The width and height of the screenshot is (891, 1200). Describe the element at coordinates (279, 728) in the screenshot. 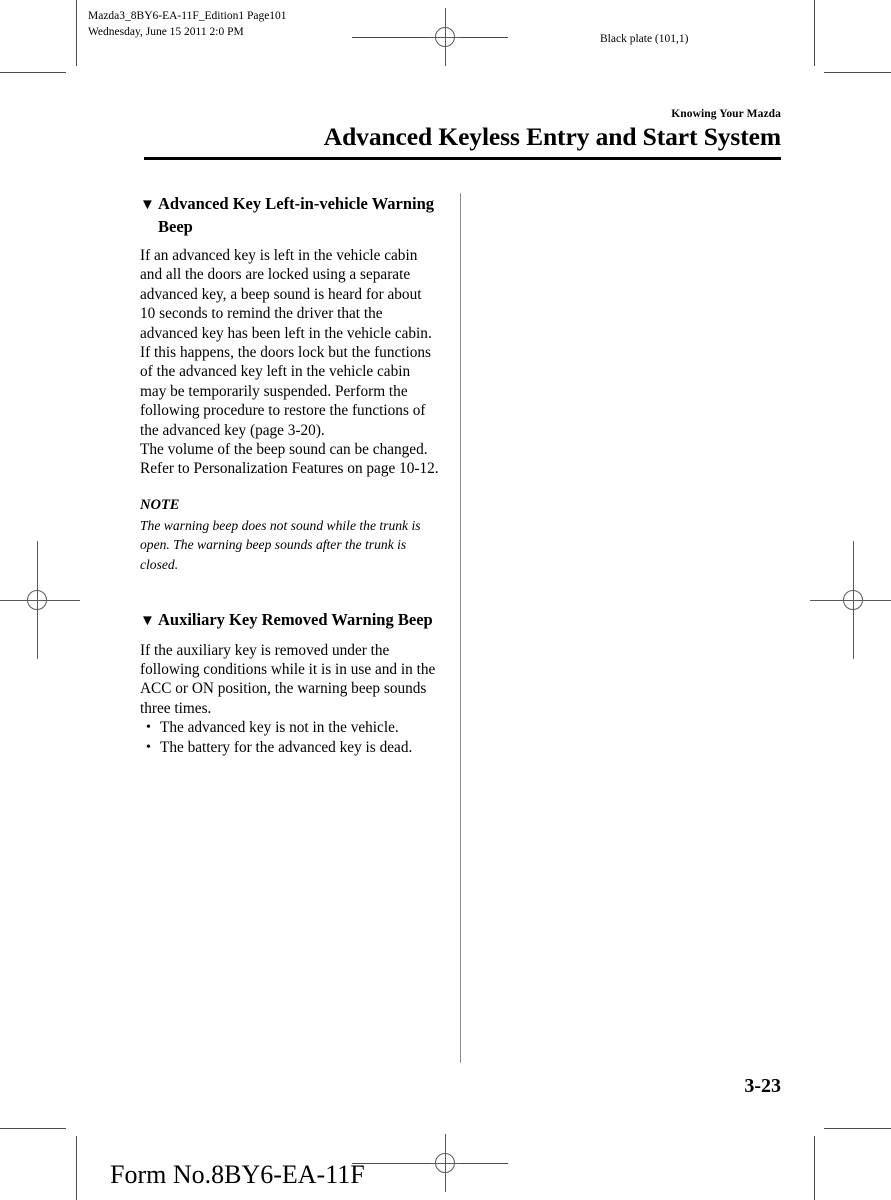

I see `list-item-label: The advanced key is not in the vehicle.` at that location.